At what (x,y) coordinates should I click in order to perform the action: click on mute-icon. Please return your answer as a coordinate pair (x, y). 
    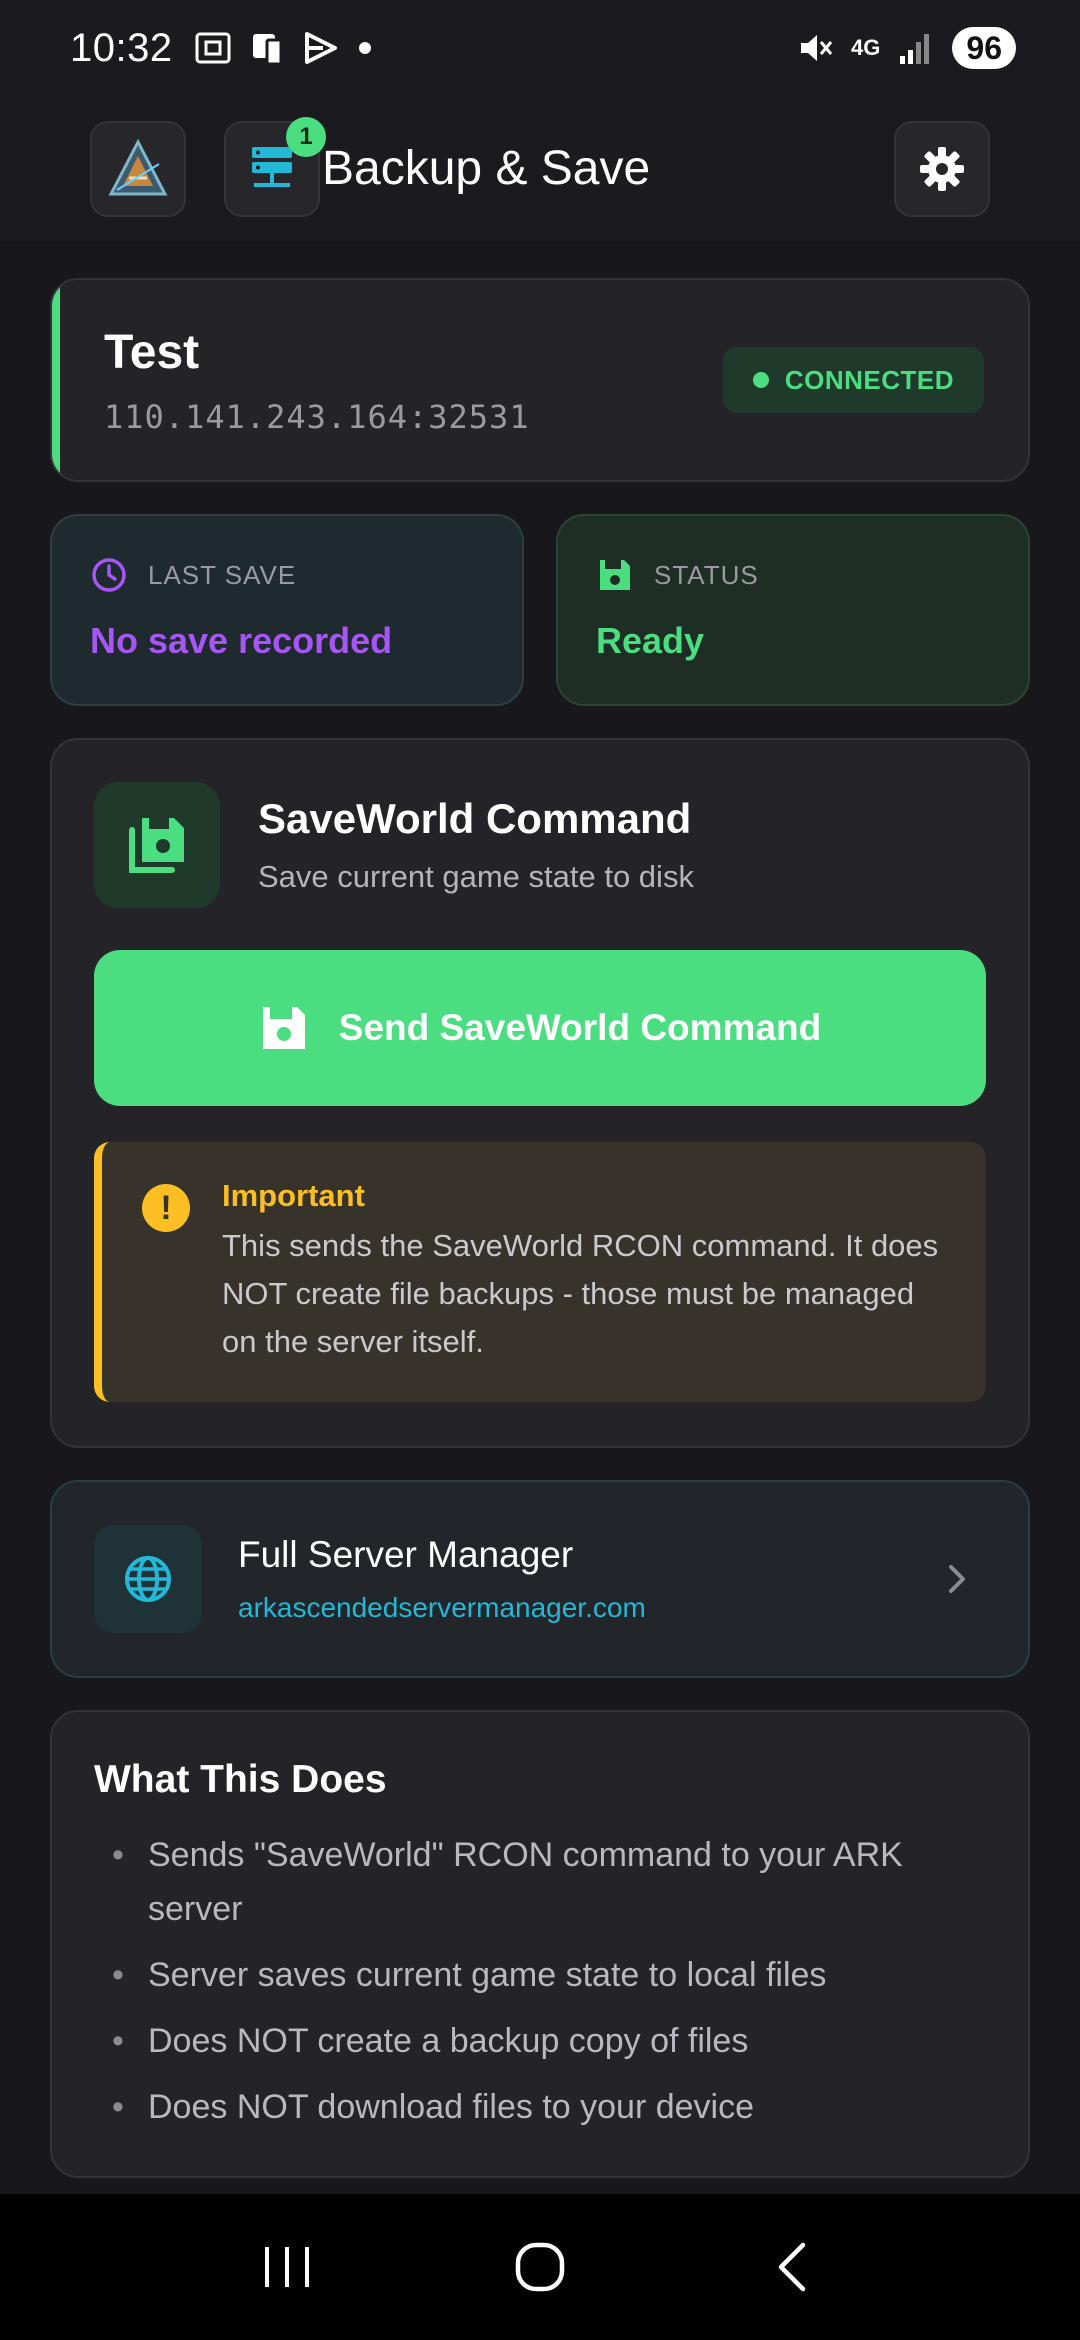
    Looking at the image, I should click on (817, 48).